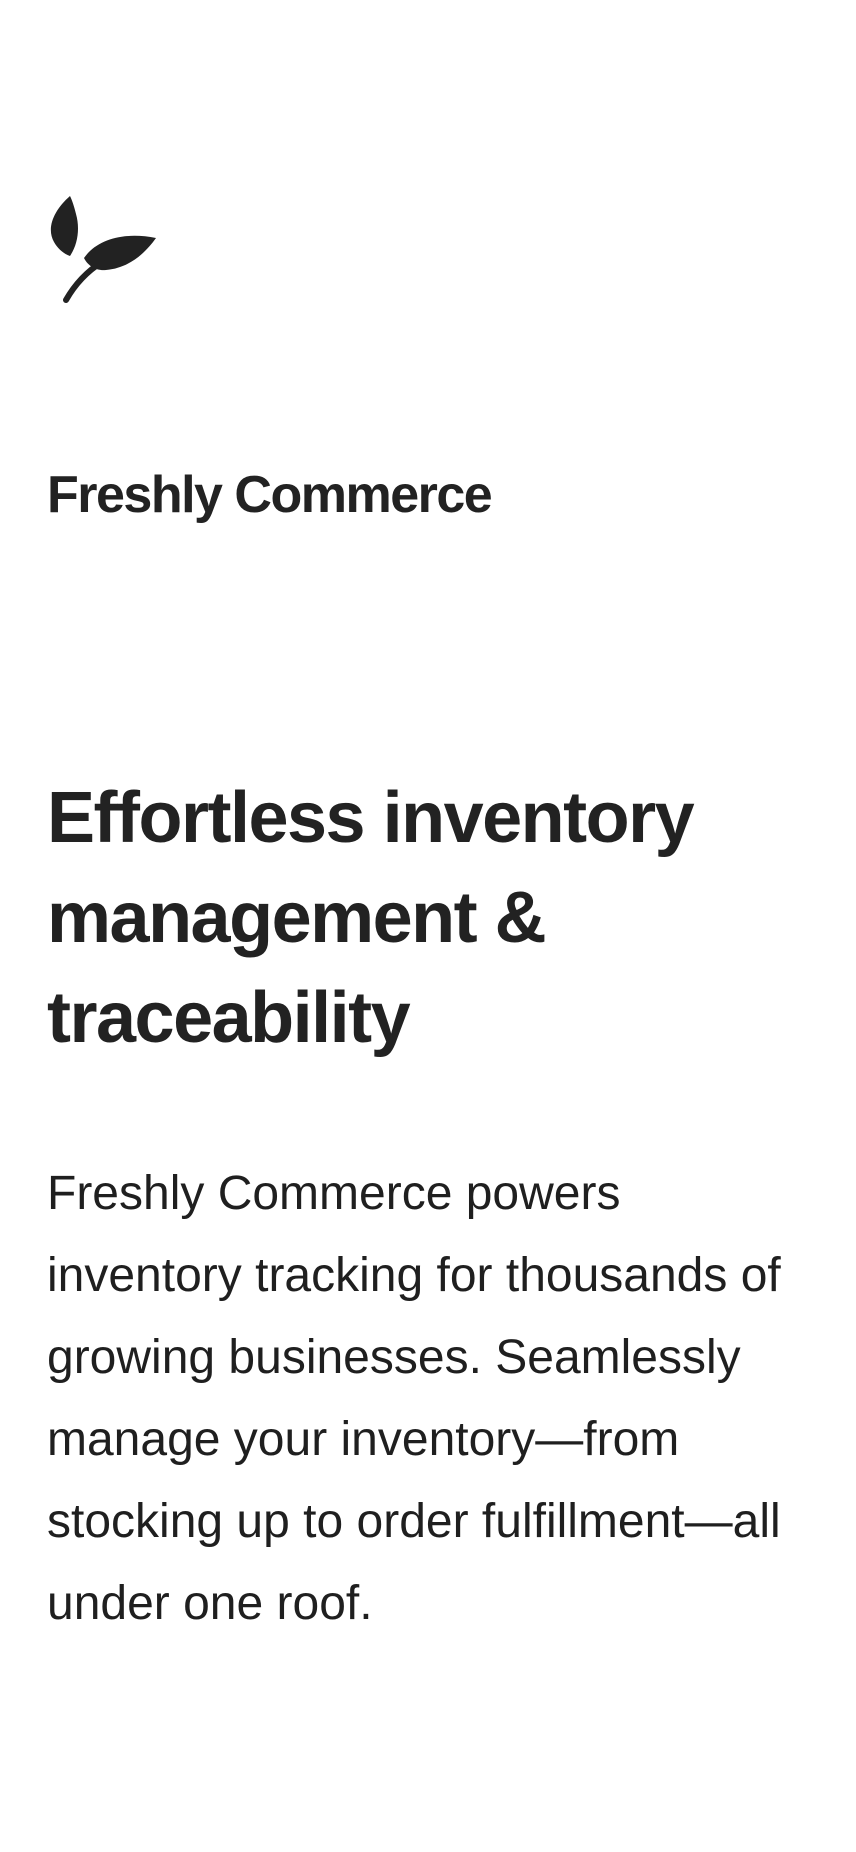 The image size is (856, 1852). What do you see at coordinates (270, 495) in the screenshot?
I see `brand-name: Freshly Commerce` at bounding box center [270, 495].